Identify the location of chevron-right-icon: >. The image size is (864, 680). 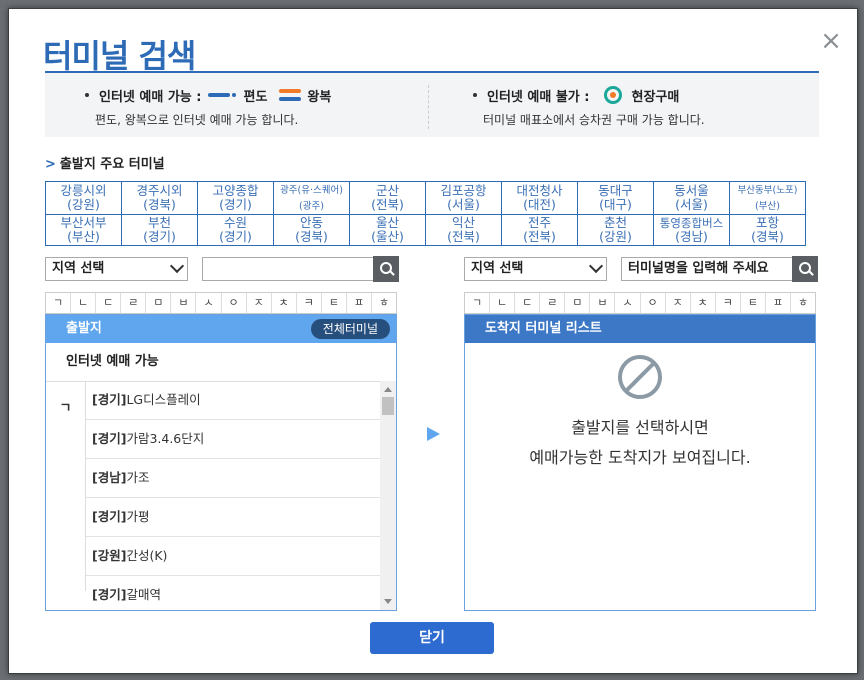
(50, 164).